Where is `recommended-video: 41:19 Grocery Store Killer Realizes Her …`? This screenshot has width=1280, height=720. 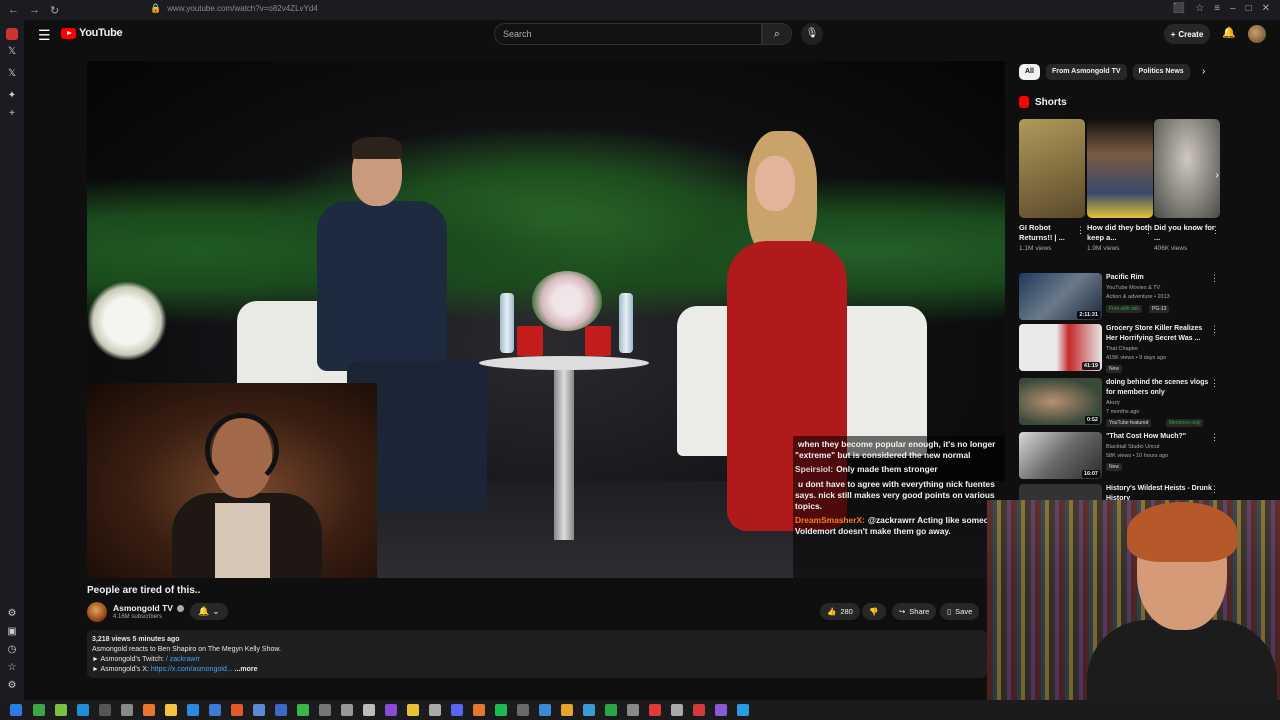
recommended-video: 41:19 Grocery Store Killer Realizes Her … is located at coordinates (1122, 348).